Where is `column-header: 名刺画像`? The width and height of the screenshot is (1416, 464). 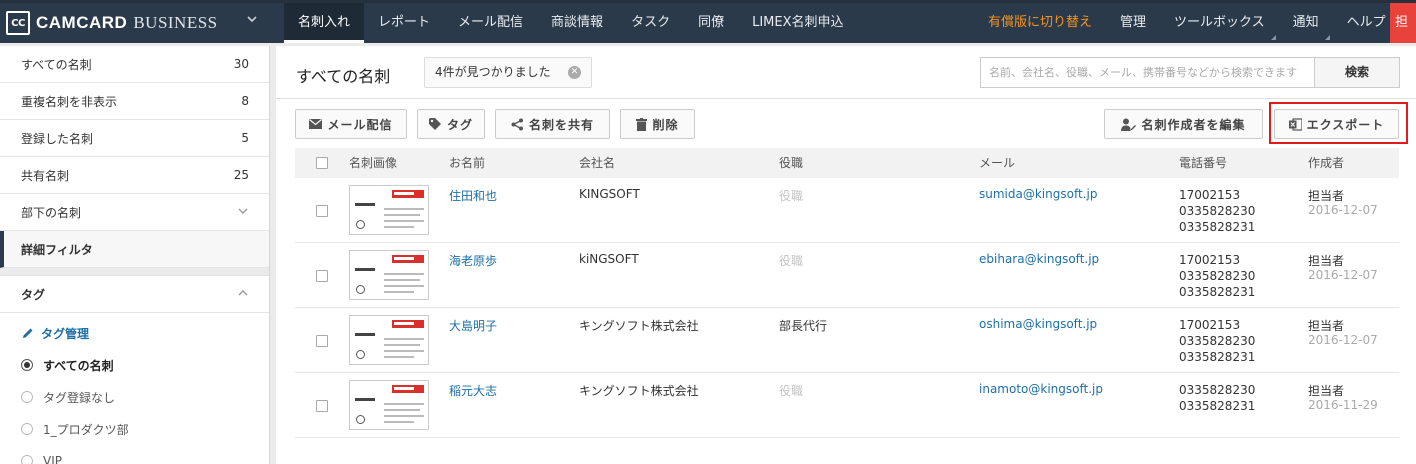 column-header: 名刺画像 is located at coordinates (373, 163).